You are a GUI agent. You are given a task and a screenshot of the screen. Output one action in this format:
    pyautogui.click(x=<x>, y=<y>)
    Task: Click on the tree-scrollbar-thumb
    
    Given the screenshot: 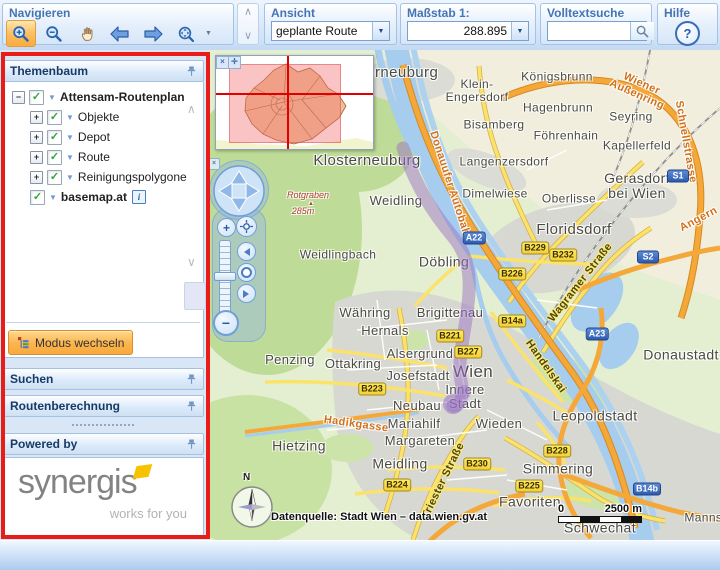 What is the action you would take?
    pyautogui.click(x=195, y=296)
    